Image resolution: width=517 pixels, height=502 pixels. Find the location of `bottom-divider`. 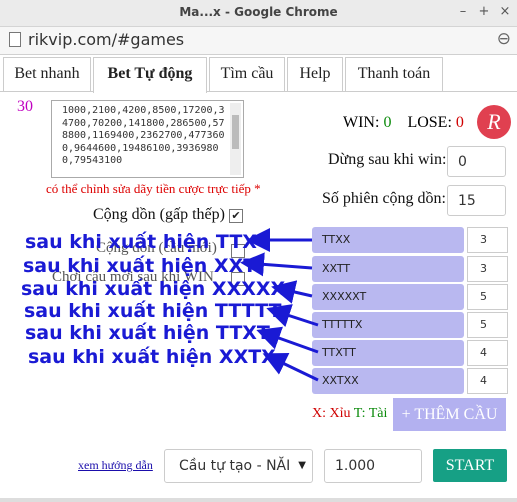

bottom-divider is located at coordinates (258, 500).